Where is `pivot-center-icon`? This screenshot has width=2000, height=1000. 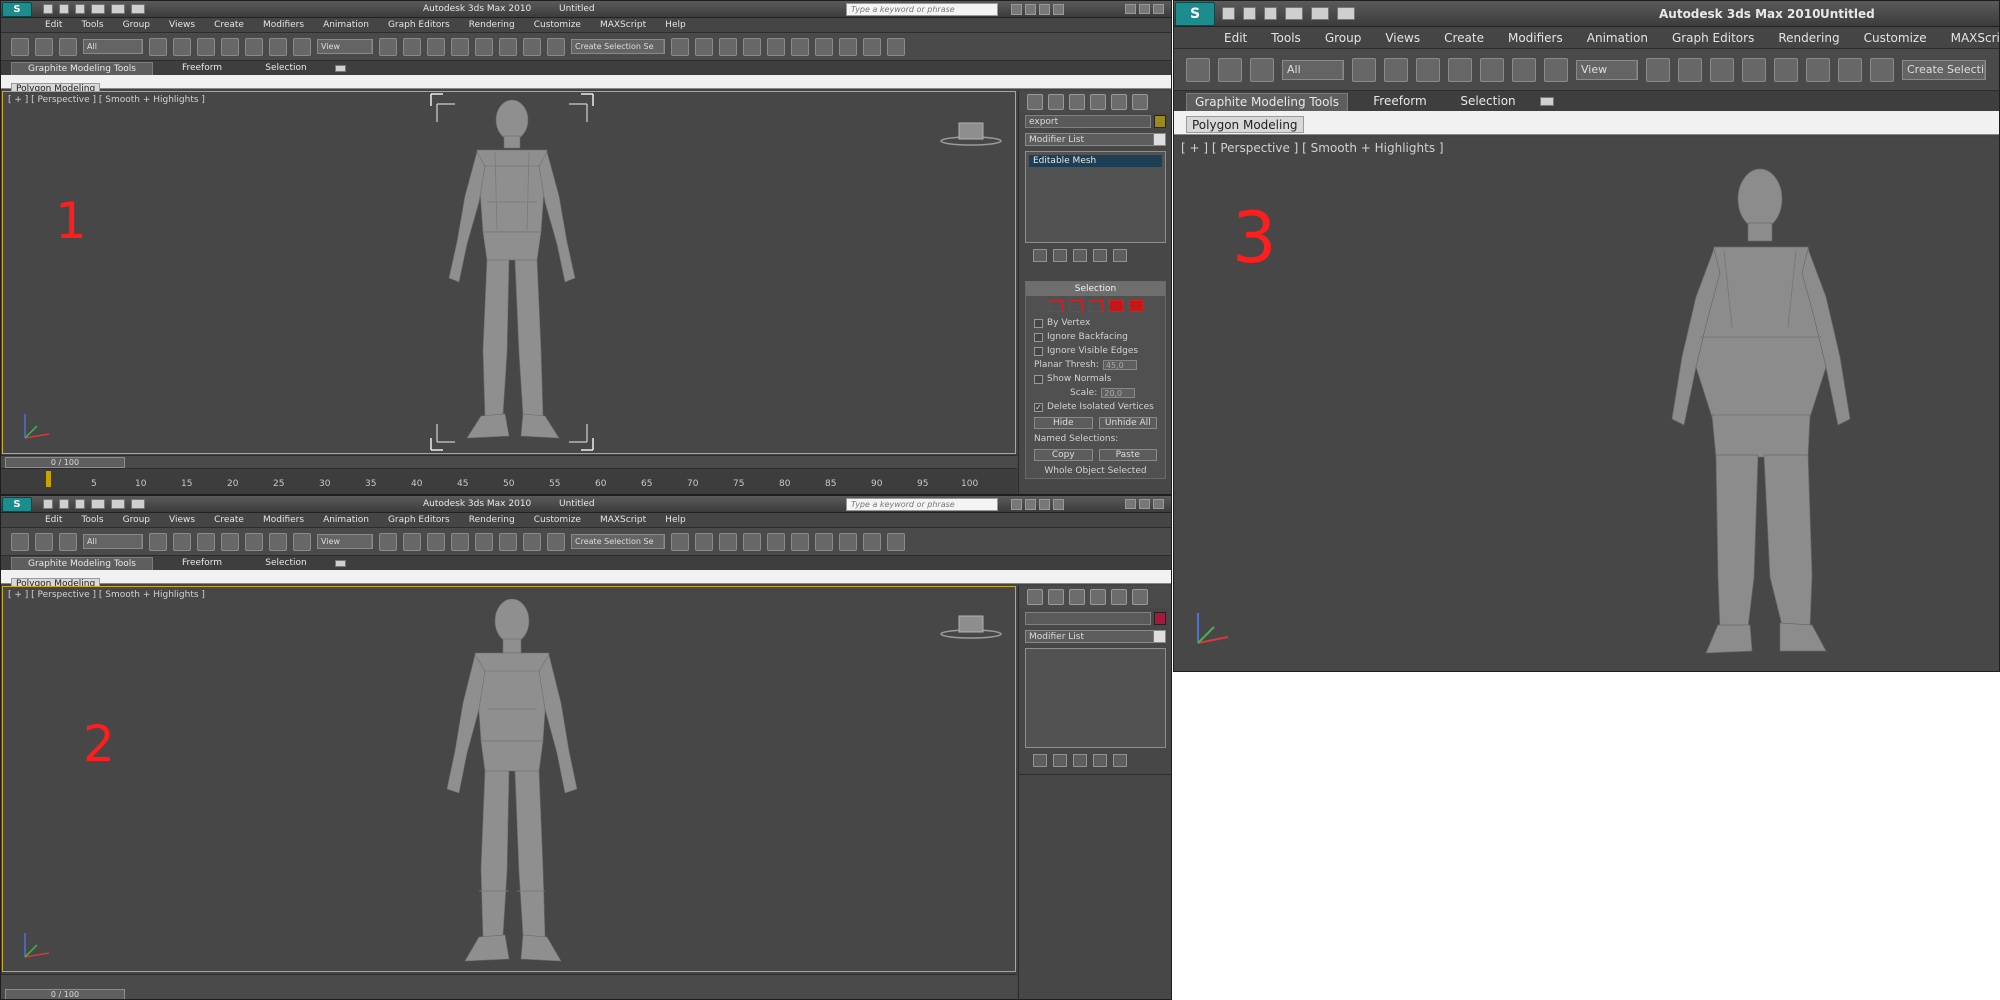
pivot-center-icon is located at coordinates (388, 541).